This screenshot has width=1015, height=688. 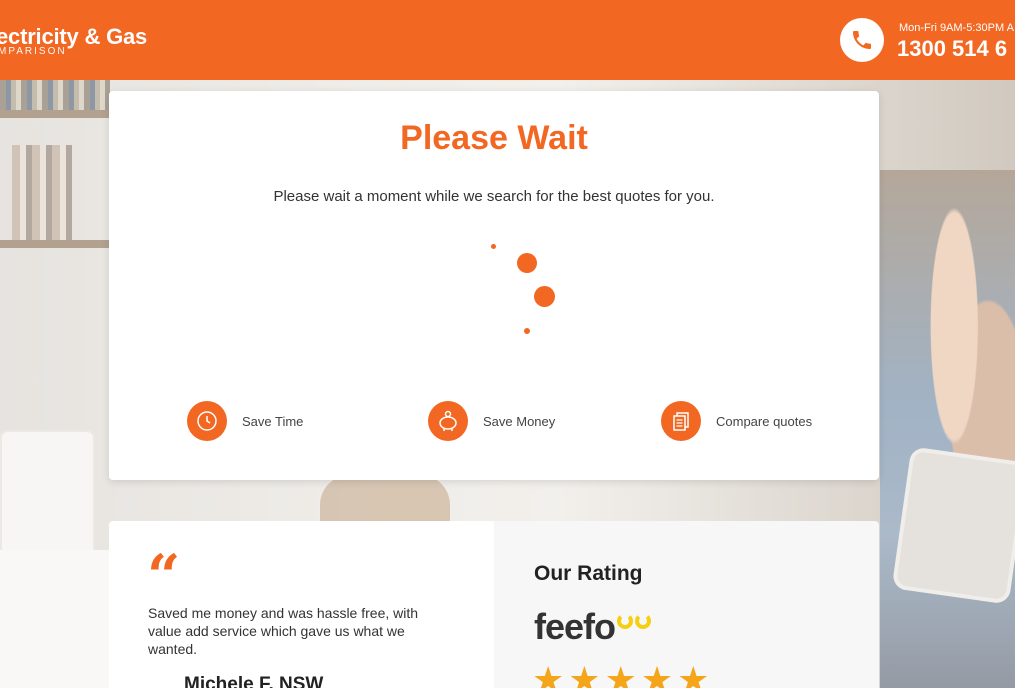 I want to click on clock-icon, so click(x=207, y=421).